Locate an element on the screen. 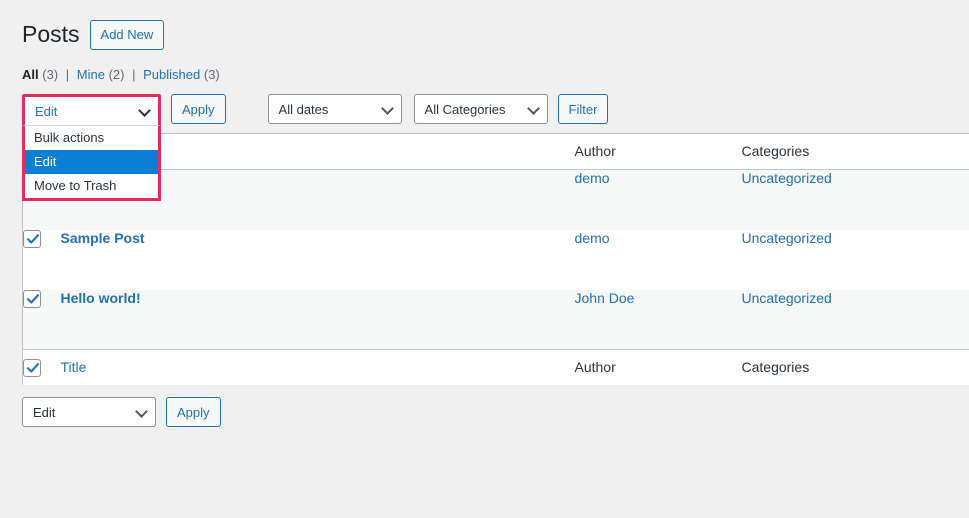 The height and width of the screenshot is (518, 969). view-filter-links: All (3) | Mine (2) | Published (3) is located at coordinates (121, 74).